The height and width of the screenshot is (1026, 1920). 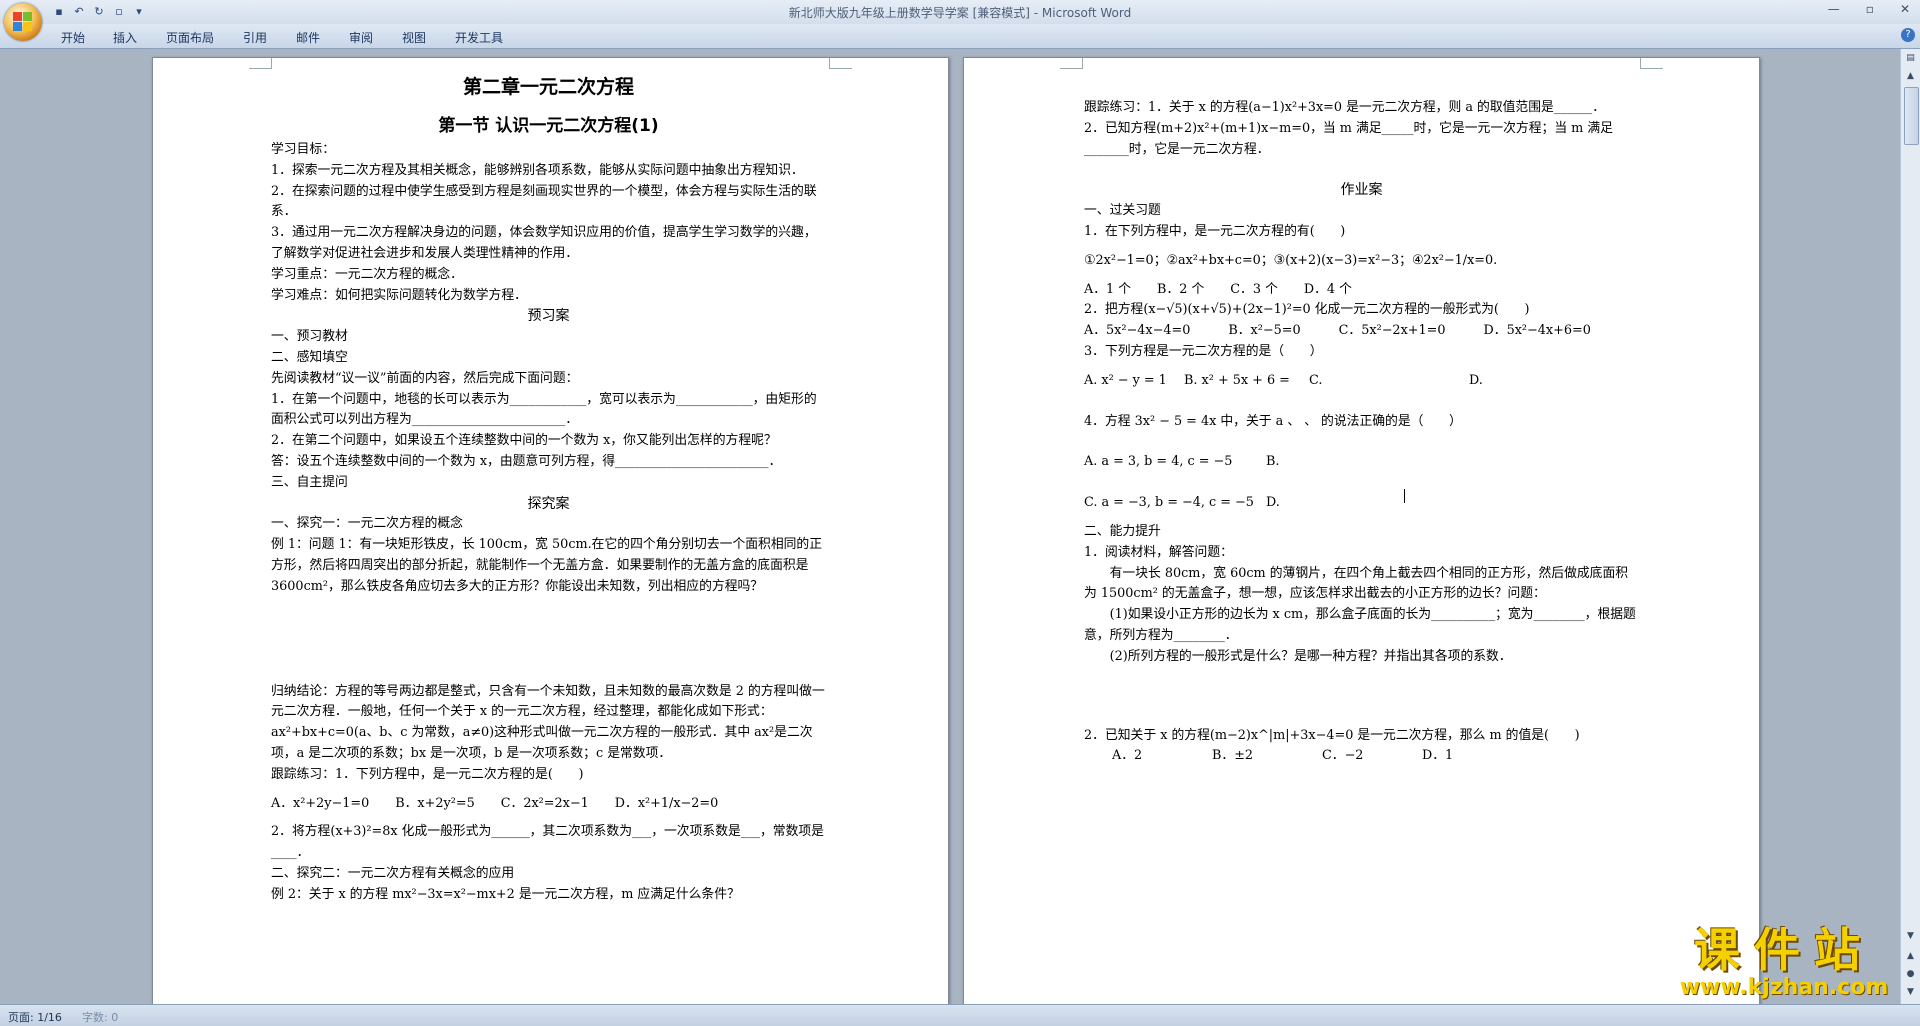 What do you see at coordinates (960, 1015) in the screenshot?
I see `status-bar: 页面: 1/16 字数: 0` at bounding box center [960, 1015].